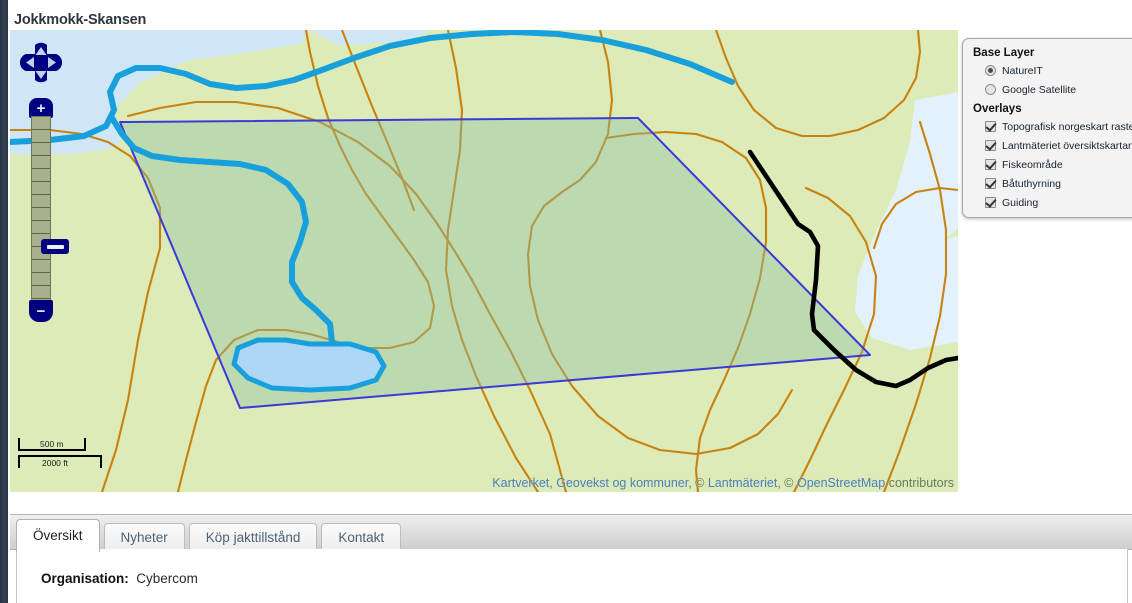  I want to click on overlay-option-batuthyrning: Båtuthyrning, so click(1058, 183).